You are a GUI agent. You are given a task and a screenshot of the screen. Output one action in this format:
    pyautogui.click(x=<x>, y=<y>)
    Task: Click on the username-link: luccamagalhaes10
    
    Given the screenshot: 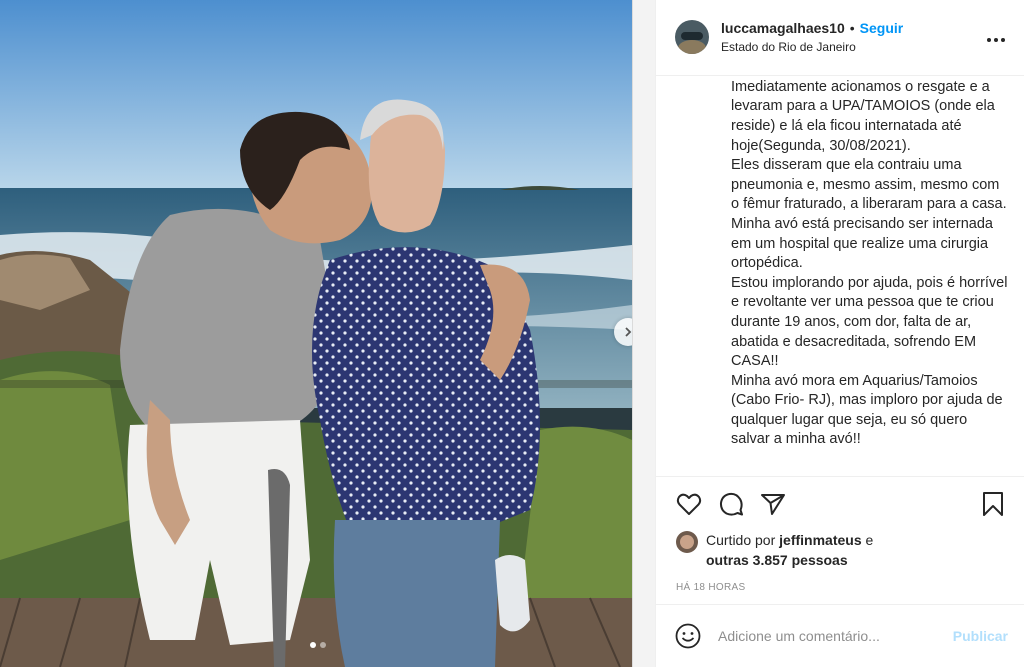 What is the action you would take?
    pyautogui.click(x=783, y=28)
    